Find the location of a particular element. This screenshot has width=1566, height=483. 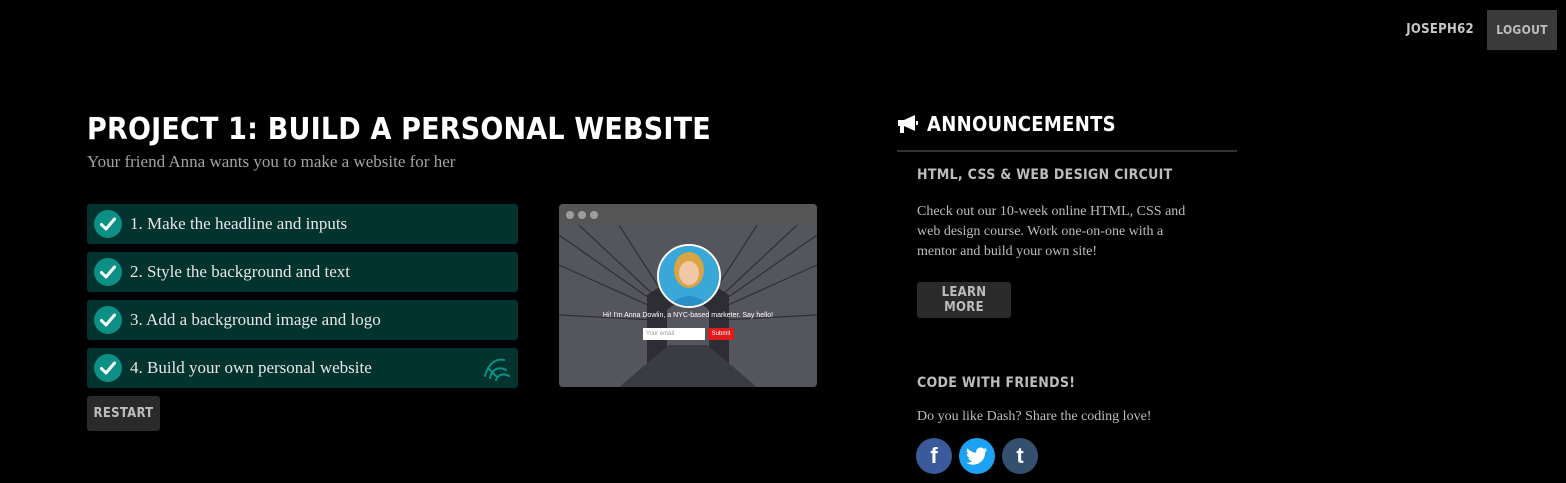

circuit-title: HTML, CSS & WEB DESIGN CIRCUIT is located at coordinates (1045, 175).